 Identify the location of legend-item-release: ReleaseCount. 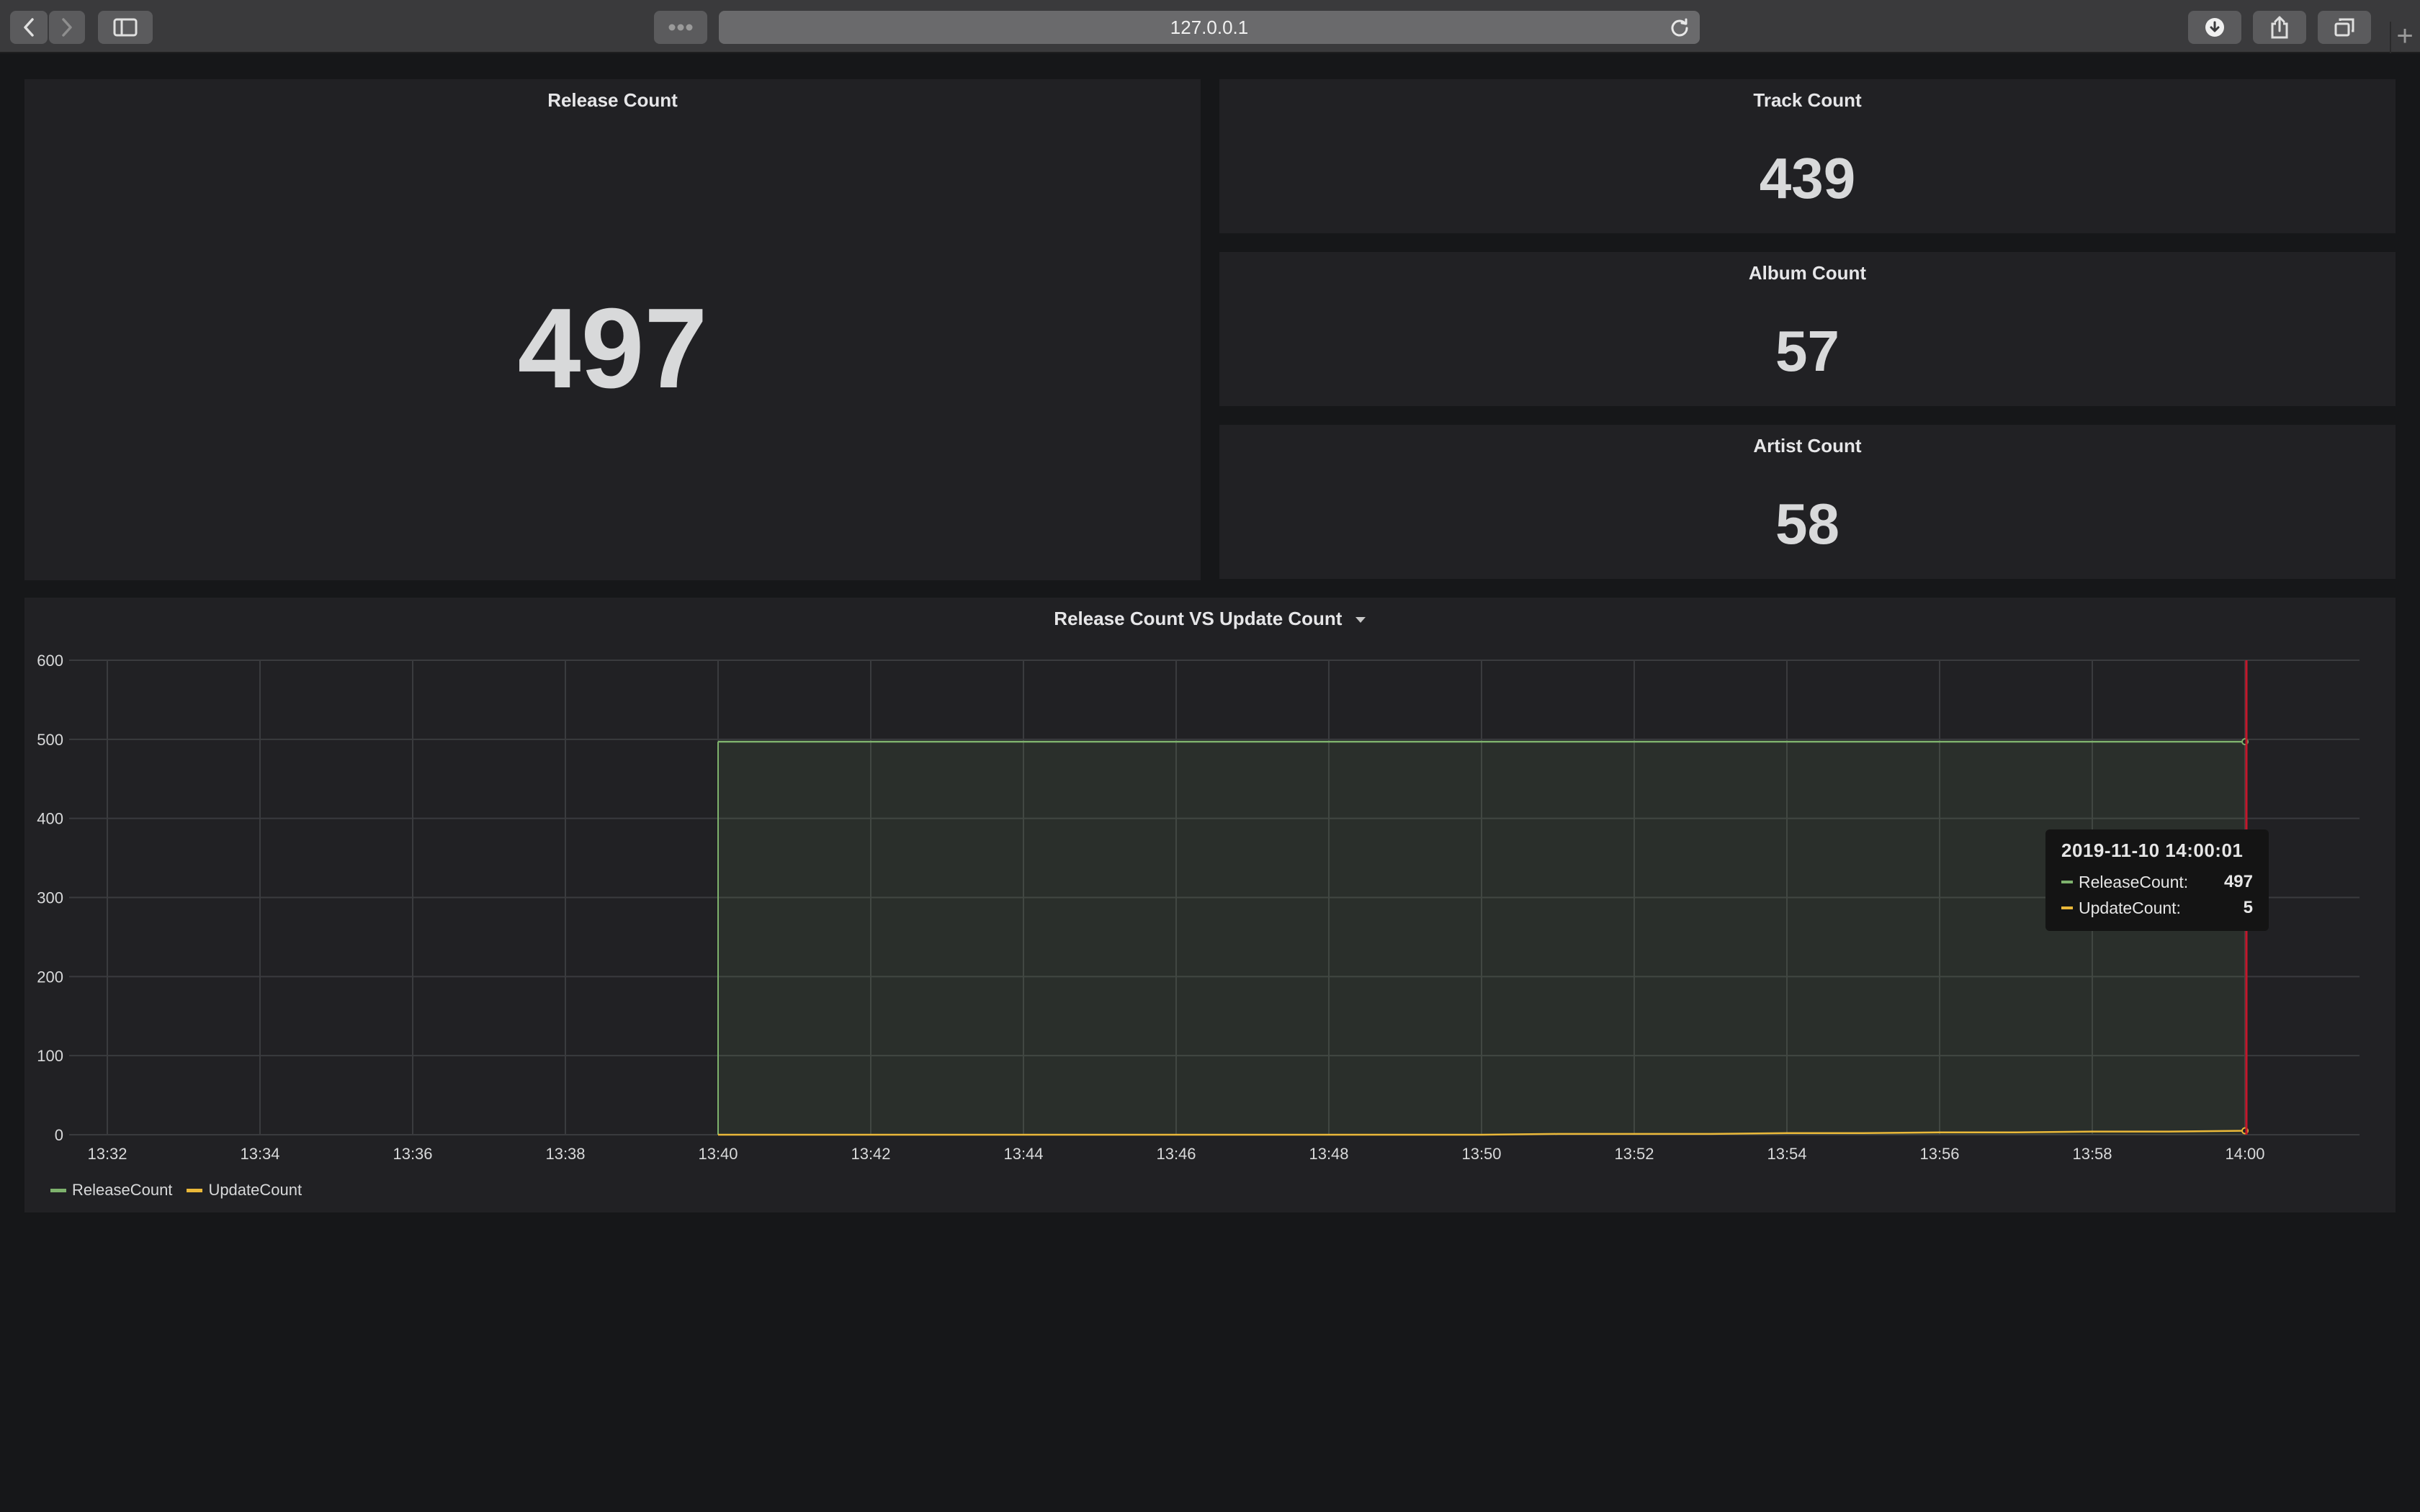
(111, 1190).